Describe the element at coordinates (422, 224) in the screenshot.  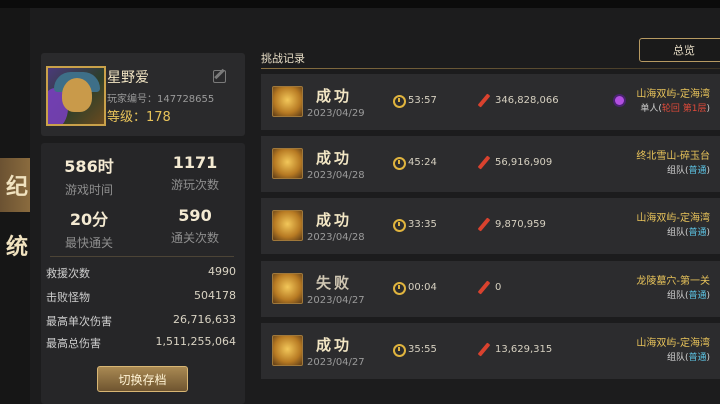
I see `record-time: 33:35` at that location.